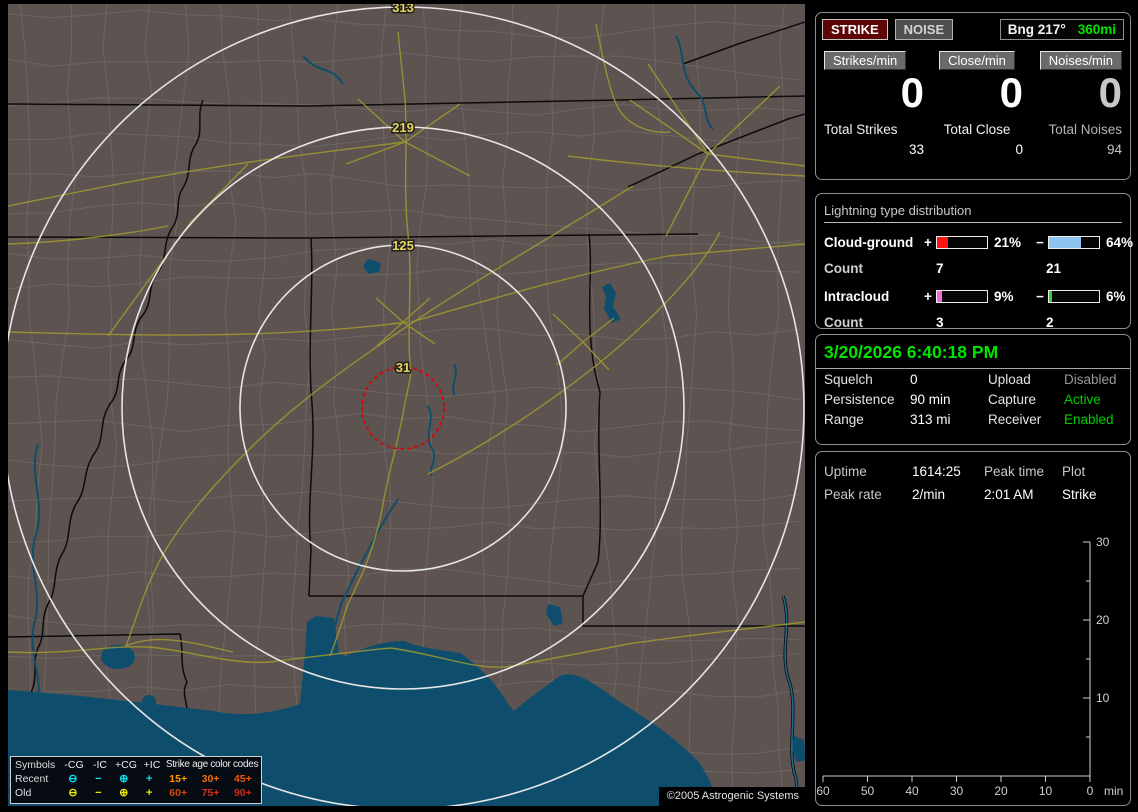 This screenshot has height=812, width=1138. I want to click on ic-positive-count: 3, so click(940, 322).